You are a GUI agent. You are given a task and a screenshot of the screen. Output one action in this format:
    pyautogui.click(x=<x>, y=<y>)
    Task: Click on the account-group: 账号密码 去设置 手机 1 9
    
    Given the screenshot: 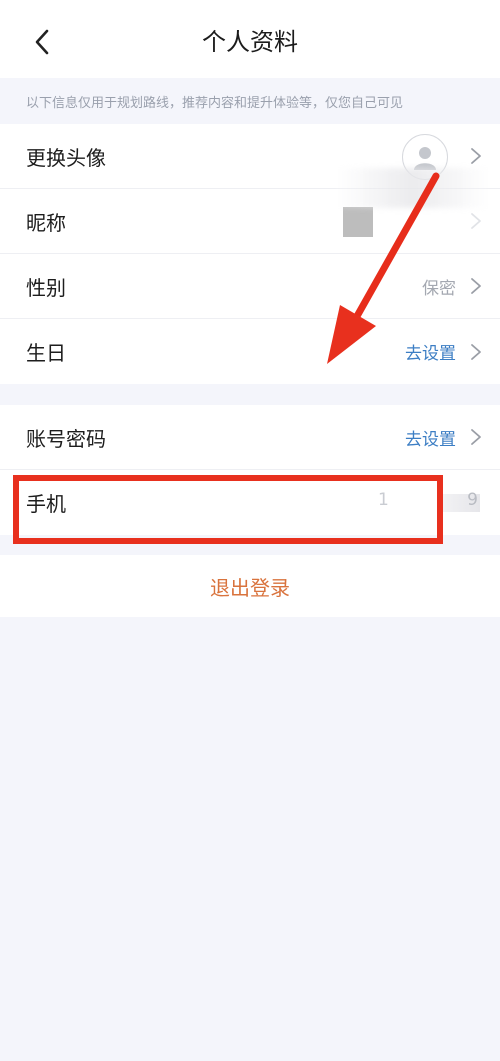 What is the action you would take?
    pyautogui.click(x=250, y=470)
    